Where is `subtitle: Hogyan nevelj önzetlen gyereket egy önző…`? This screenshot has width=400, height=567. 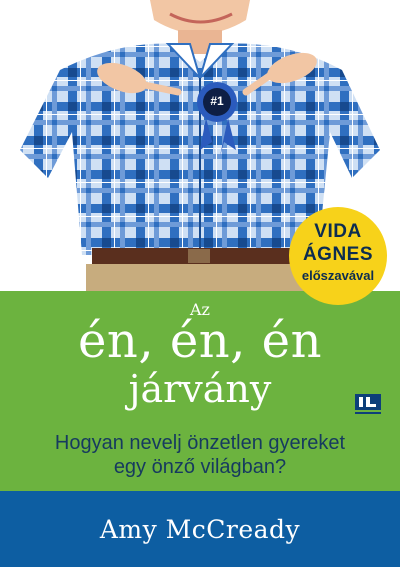 subtitle: Hogyan nevelj önzetlen gyereket egy önző… is located at coordinates (200, 455).